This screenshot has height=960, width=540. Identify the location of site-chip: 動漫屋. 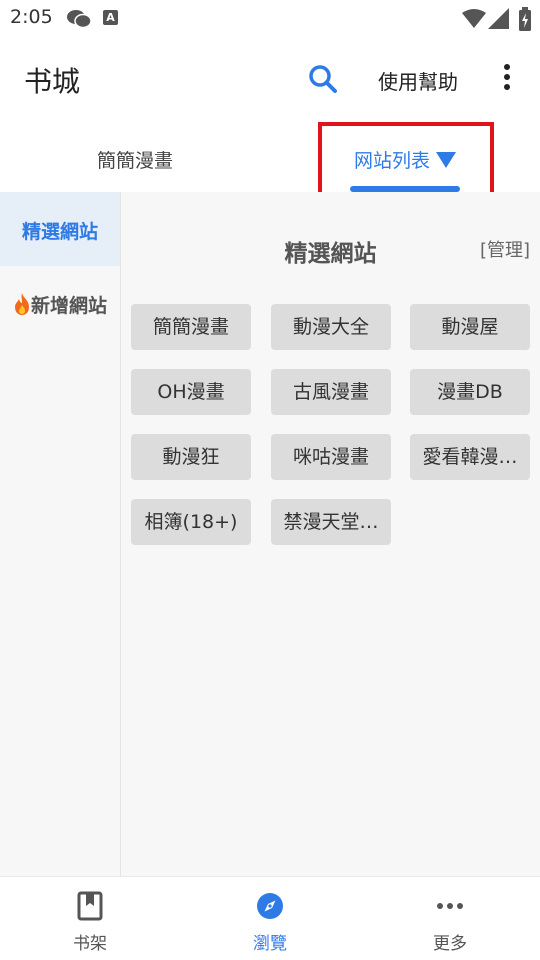
(470, 327).